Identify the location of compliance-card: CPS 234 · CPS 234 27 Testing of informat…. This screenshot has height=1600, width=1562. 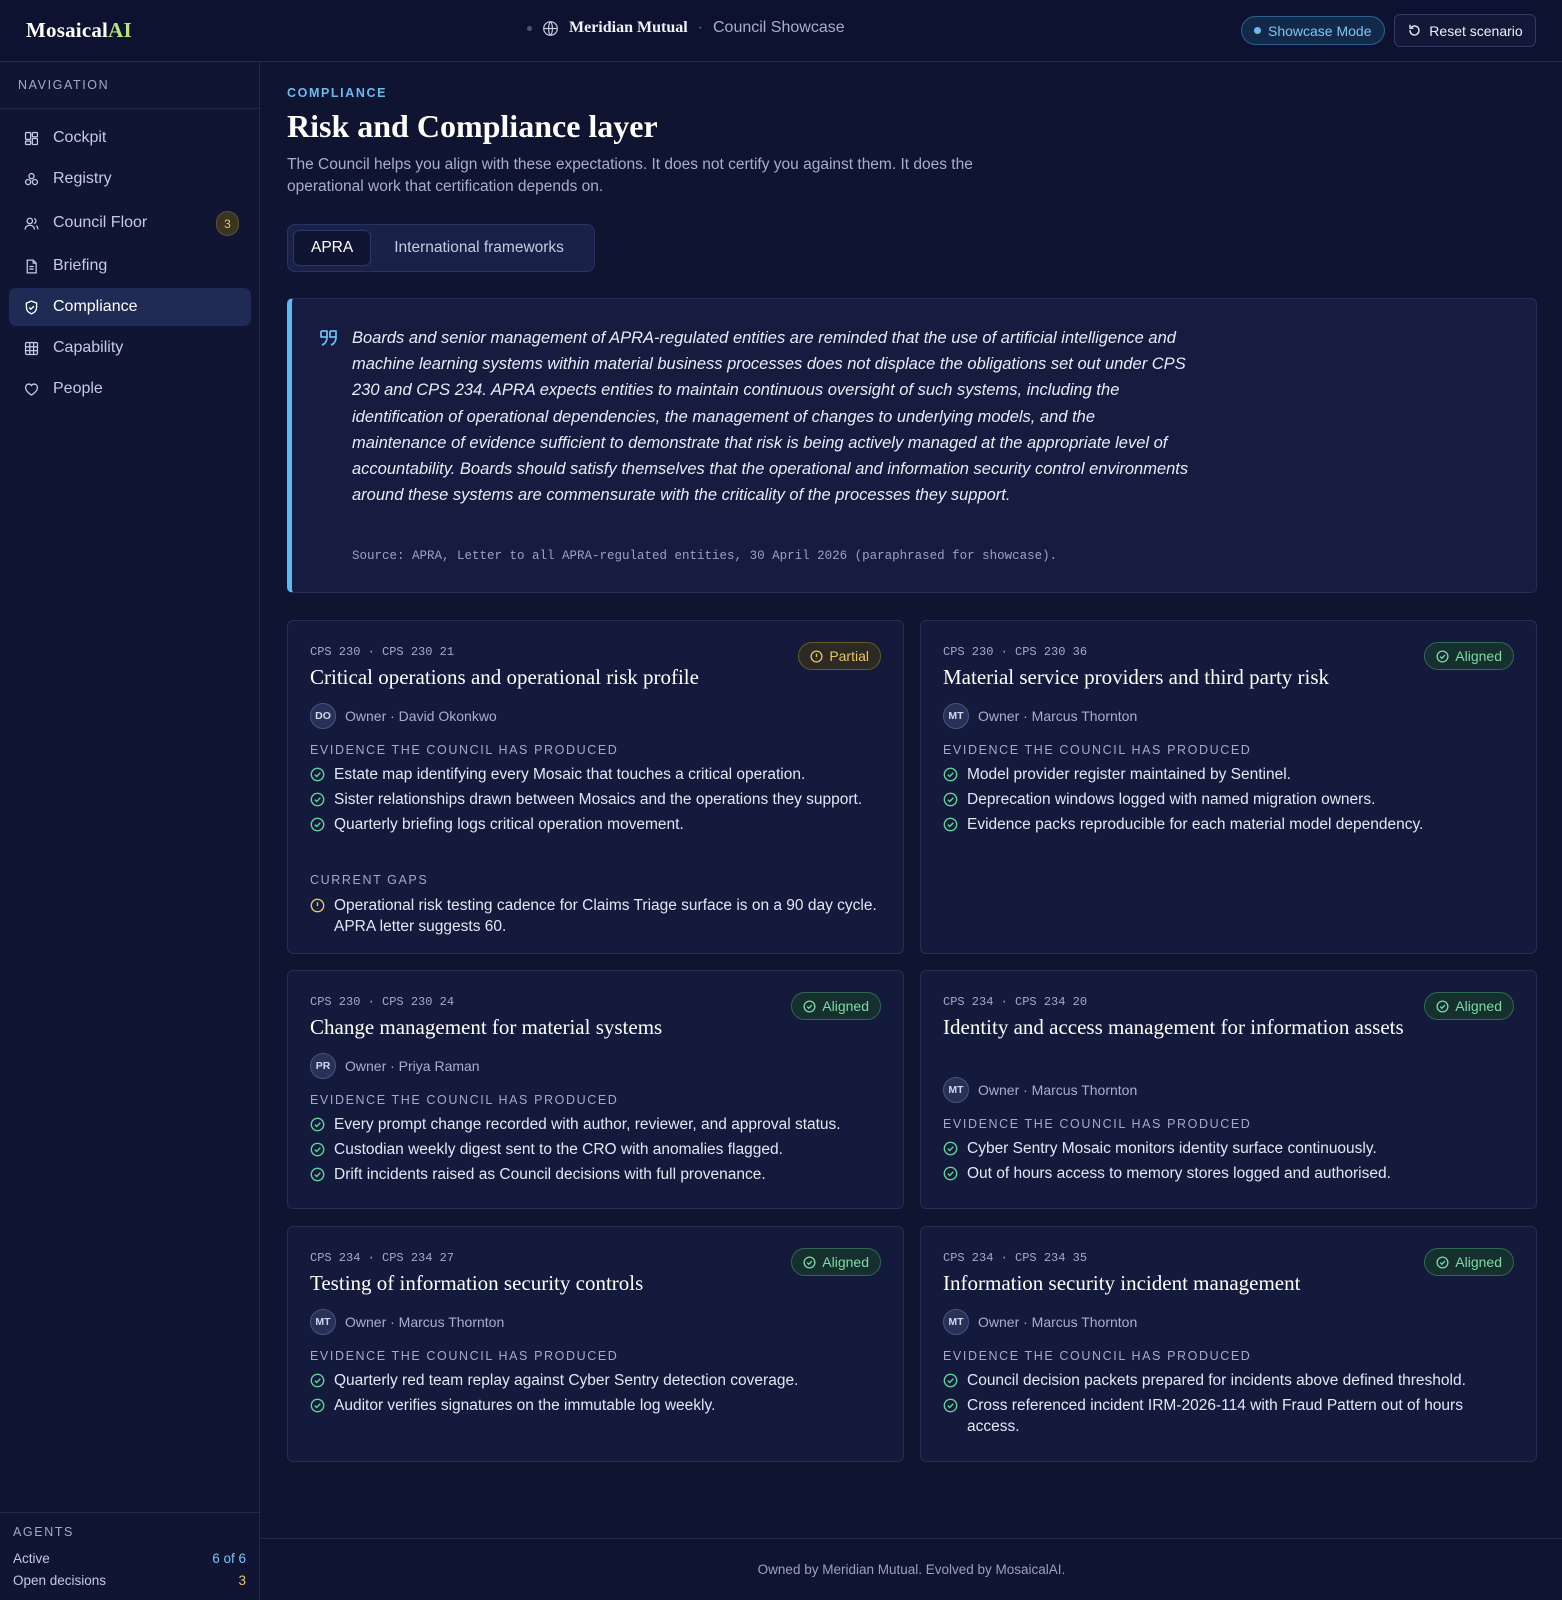
(595, 1344).